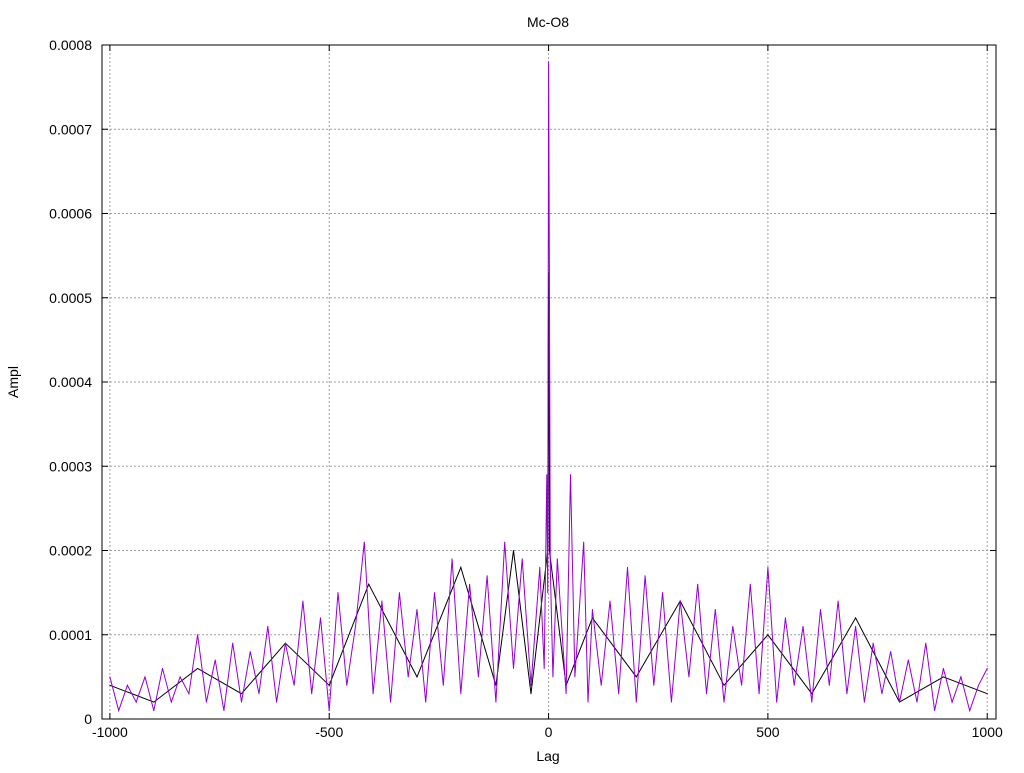  Describe the element at coordinates (88, 719) in the screenshot. I see `y-tick-label: 0` at that location.